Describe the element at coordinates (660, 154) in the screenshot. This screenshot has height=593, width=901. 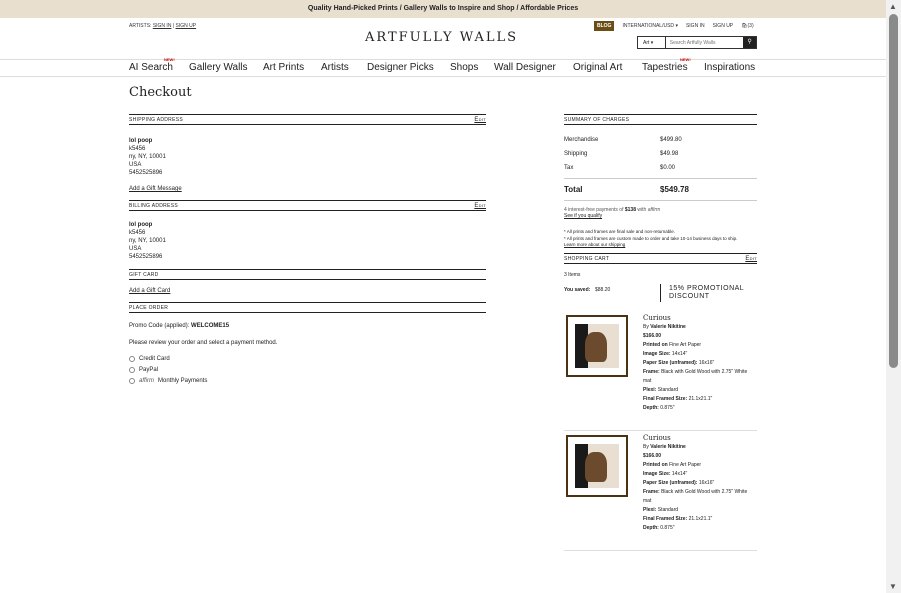
I see `shipping-row: Shipping $49.98` at that location.